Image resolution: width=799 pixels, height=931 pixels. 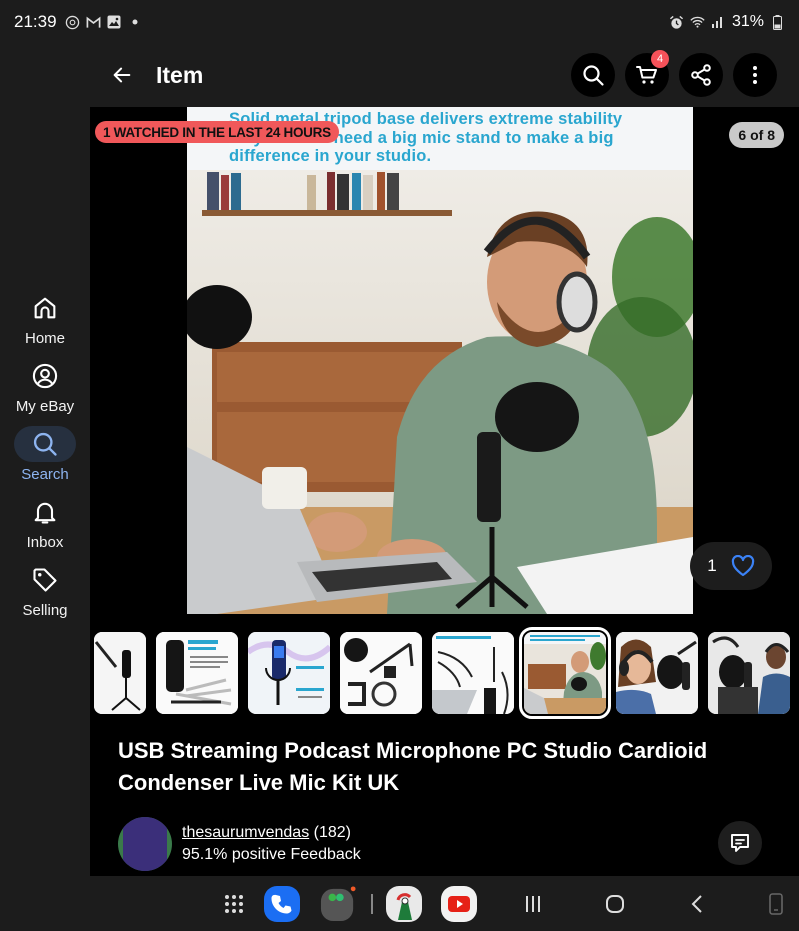 What do you see at coordinates (45, 474) in the screenshot?
I see `nav-label: Search` at bounding box center [45, 474].